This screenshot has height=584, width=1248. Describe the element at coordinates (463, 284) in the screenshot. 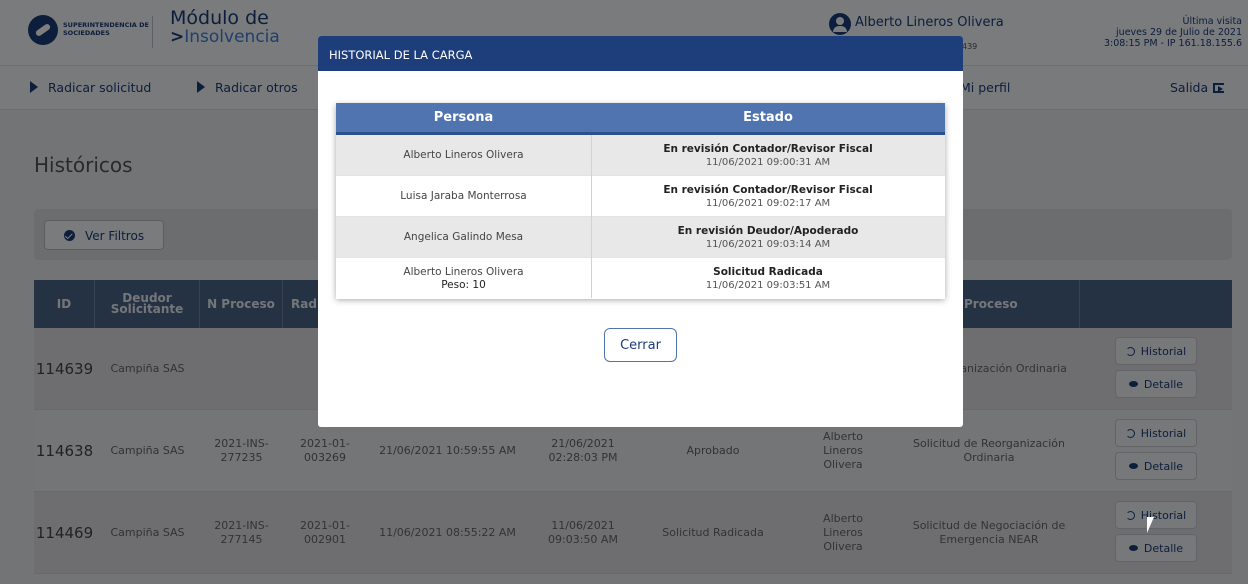

I see `peso-text: Peso: 10` at that location.